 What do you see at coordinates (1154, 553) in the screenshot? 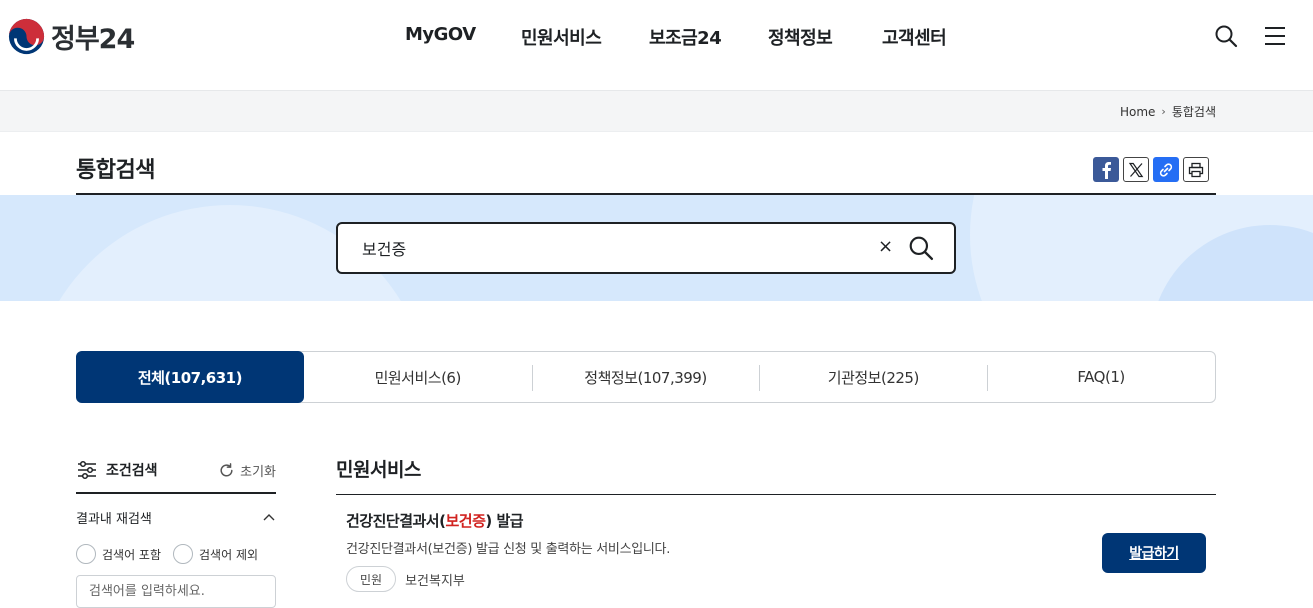
I see `issue-button: 발급하기` at bounding box center [1154, 553].